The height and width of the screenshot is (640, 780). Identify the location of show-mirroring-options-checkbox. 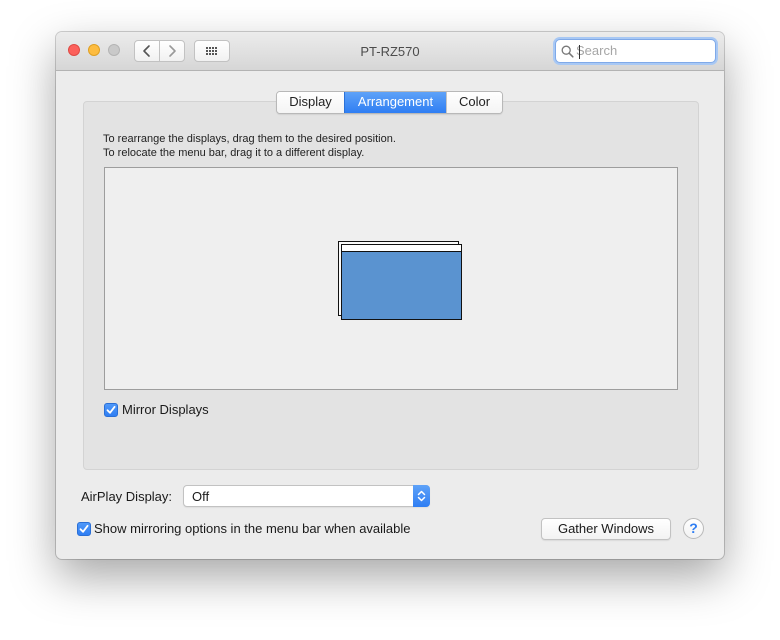
(84, 529).